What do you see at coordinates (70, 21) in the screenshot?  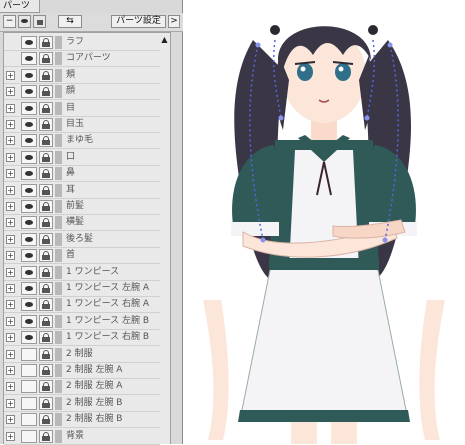 I see `swap-button: ⇆` at bounding box center [70, 21].